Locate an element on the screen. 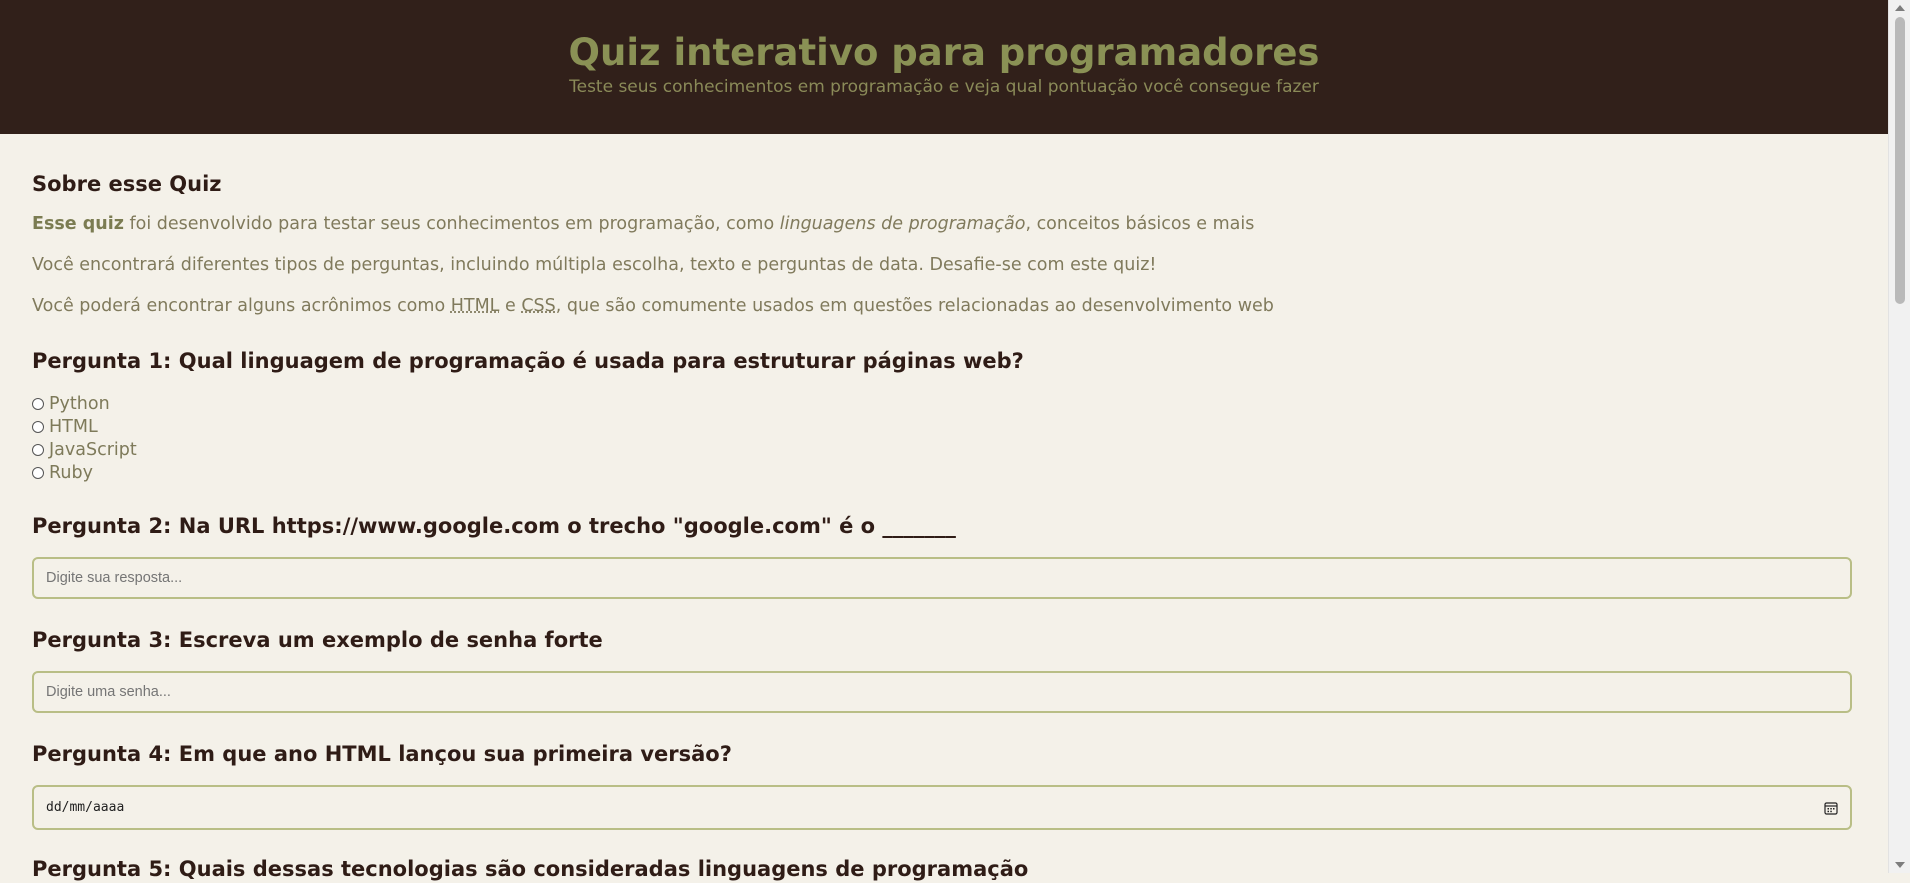 The width and height of the screenshot is (1910, 883). scroll-up-icon is located at coordinates (1900, 8).